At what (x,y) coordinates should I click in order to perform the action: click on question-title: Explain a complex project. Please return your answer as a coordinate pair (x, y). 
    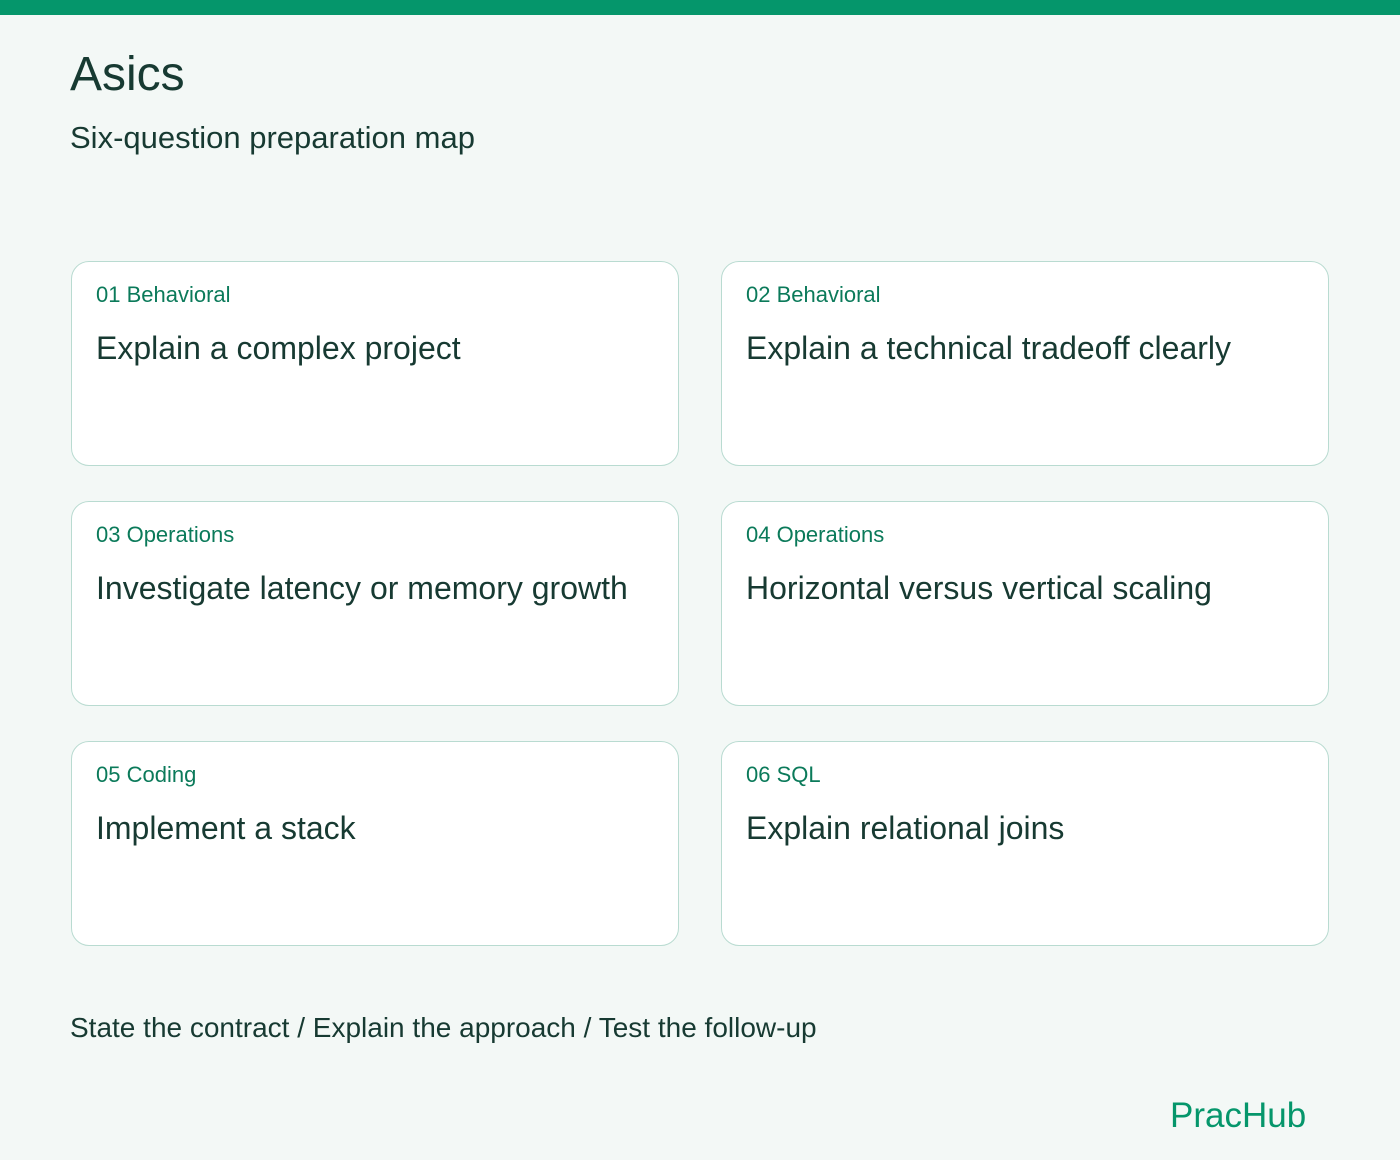
    Looking at the image, I should click on (278, 348).